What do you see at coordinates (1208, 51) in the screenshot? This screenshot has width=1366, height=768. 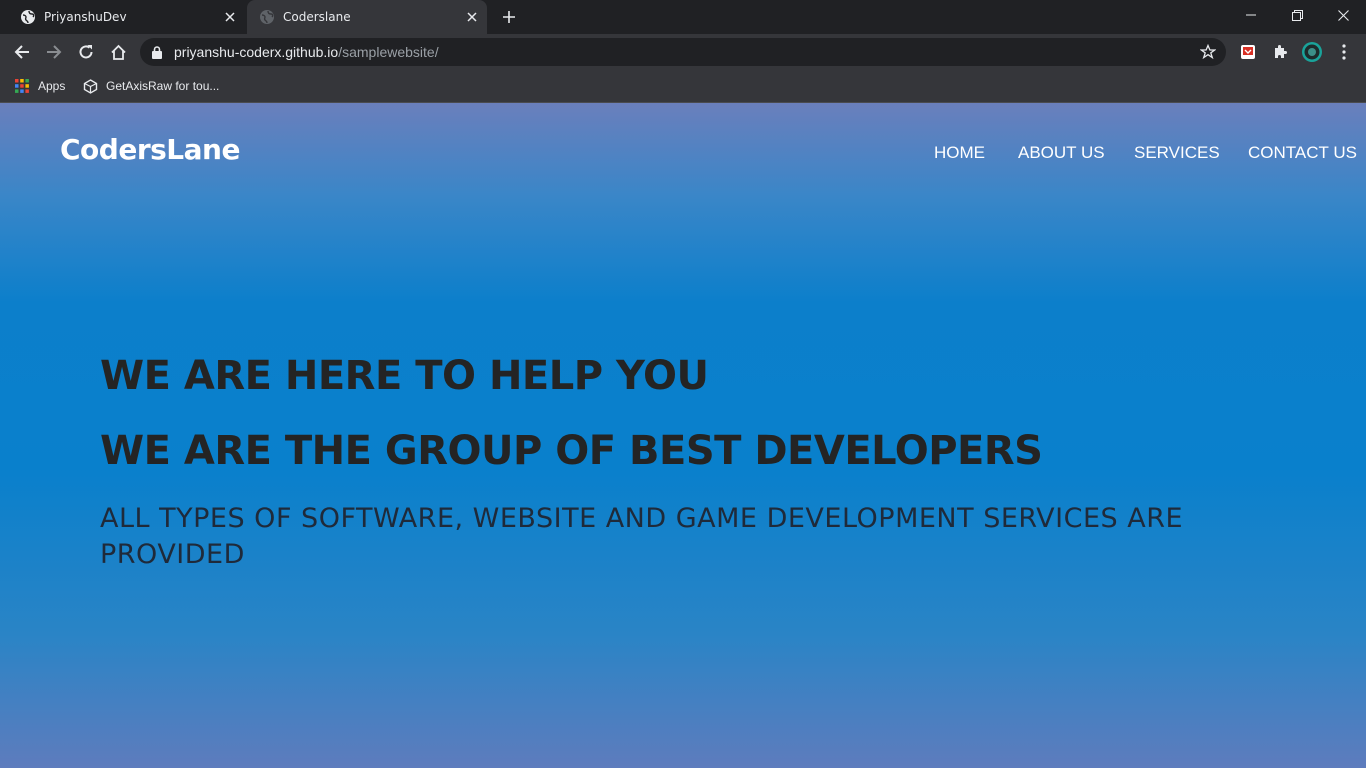 I see `bookmark-star-icon` at bounding box center [1208, 51].